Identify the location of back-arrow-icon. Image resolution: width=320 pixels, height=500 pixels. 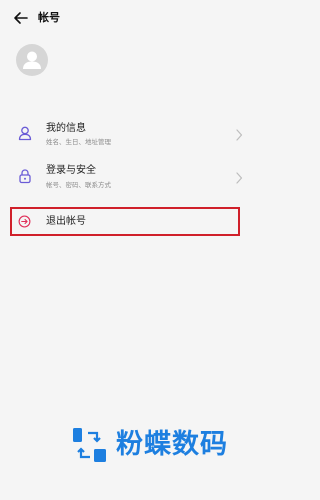
(21, 18).